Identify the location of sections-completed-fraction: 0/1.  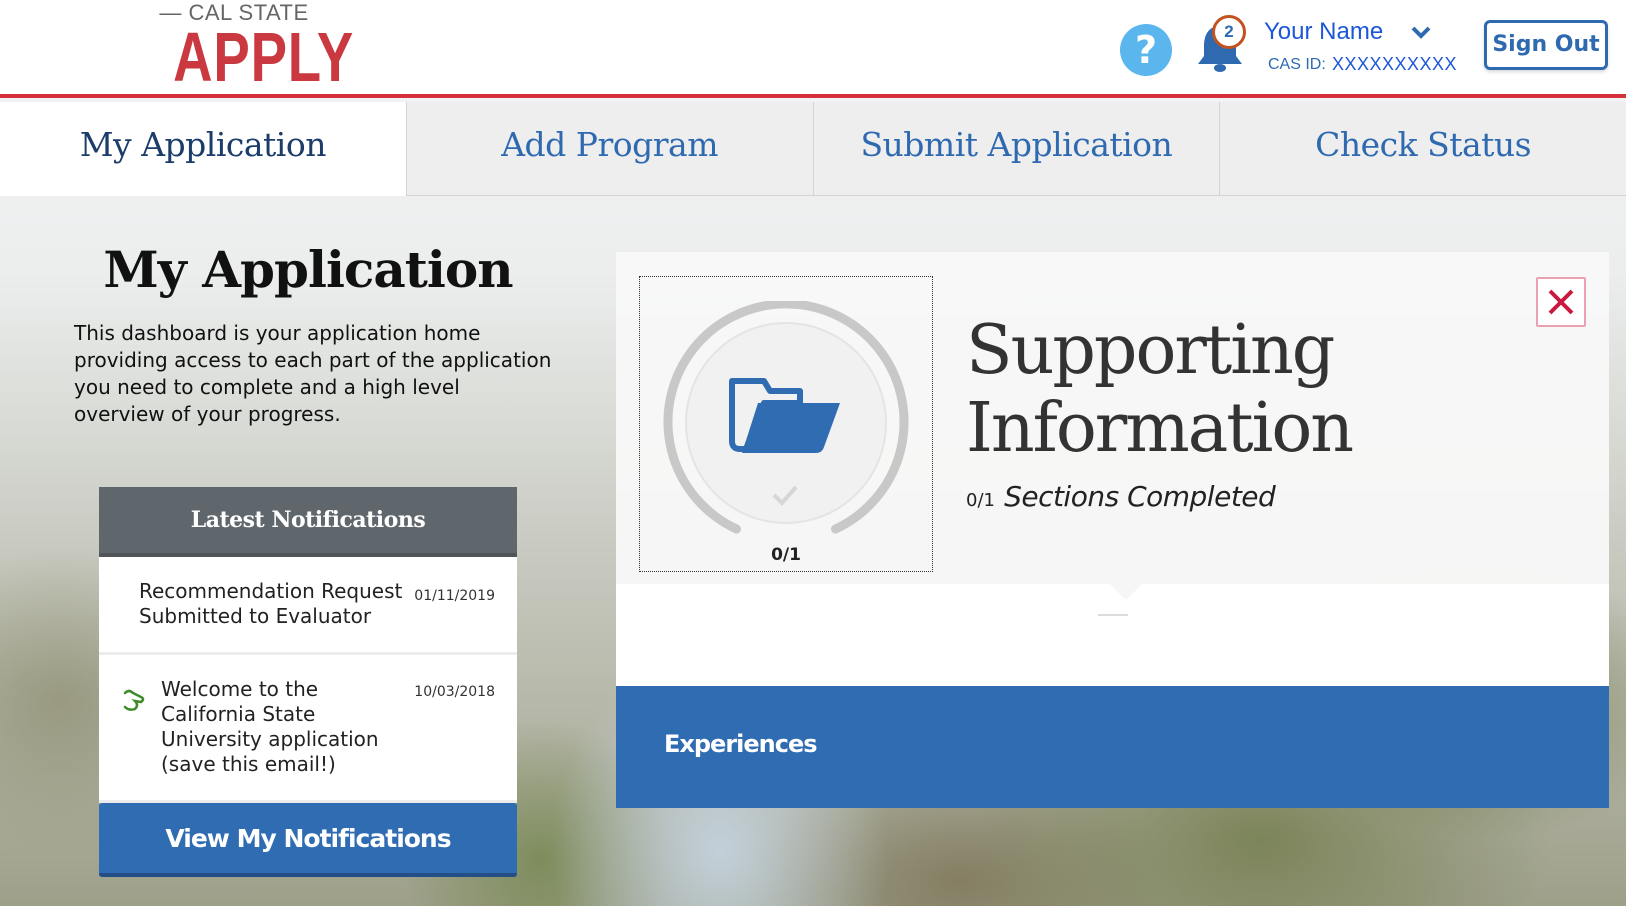
(980, 500).